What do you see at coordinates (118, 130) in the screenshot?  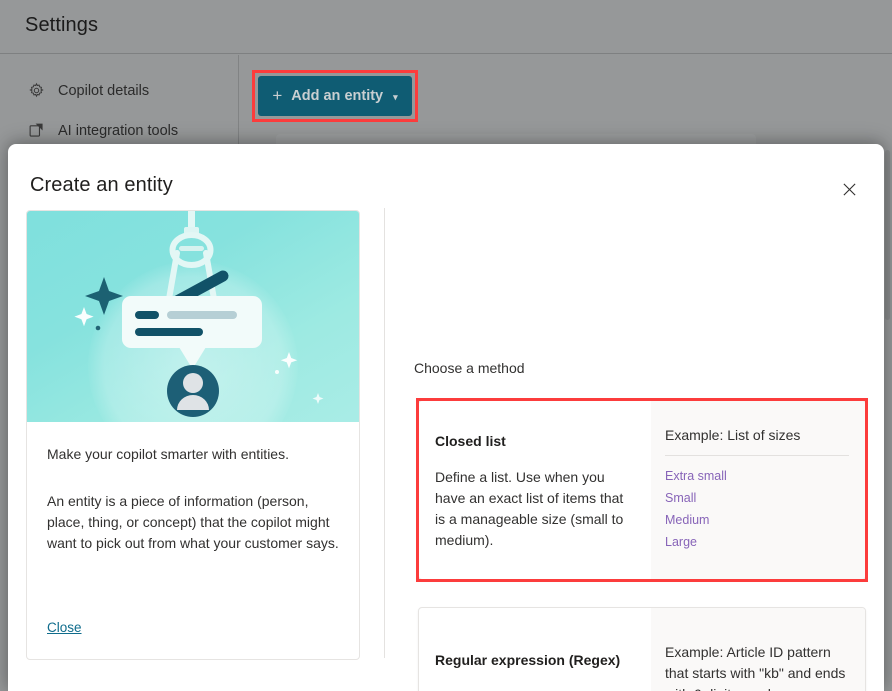 I see `sidebar-item-label: AI integration tools` at bounding box center [118, 130].